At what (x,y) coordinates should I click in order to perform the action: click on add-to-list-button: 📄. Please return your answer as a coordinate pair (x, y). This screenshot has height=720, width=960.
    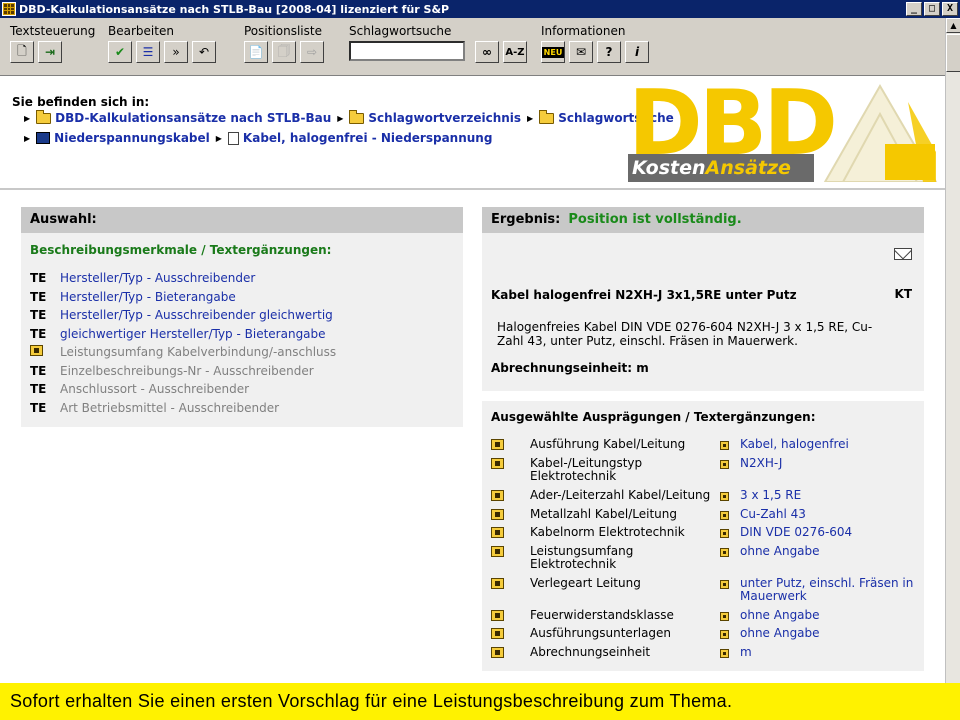
    Looking at the image, I should click on (256, 52).